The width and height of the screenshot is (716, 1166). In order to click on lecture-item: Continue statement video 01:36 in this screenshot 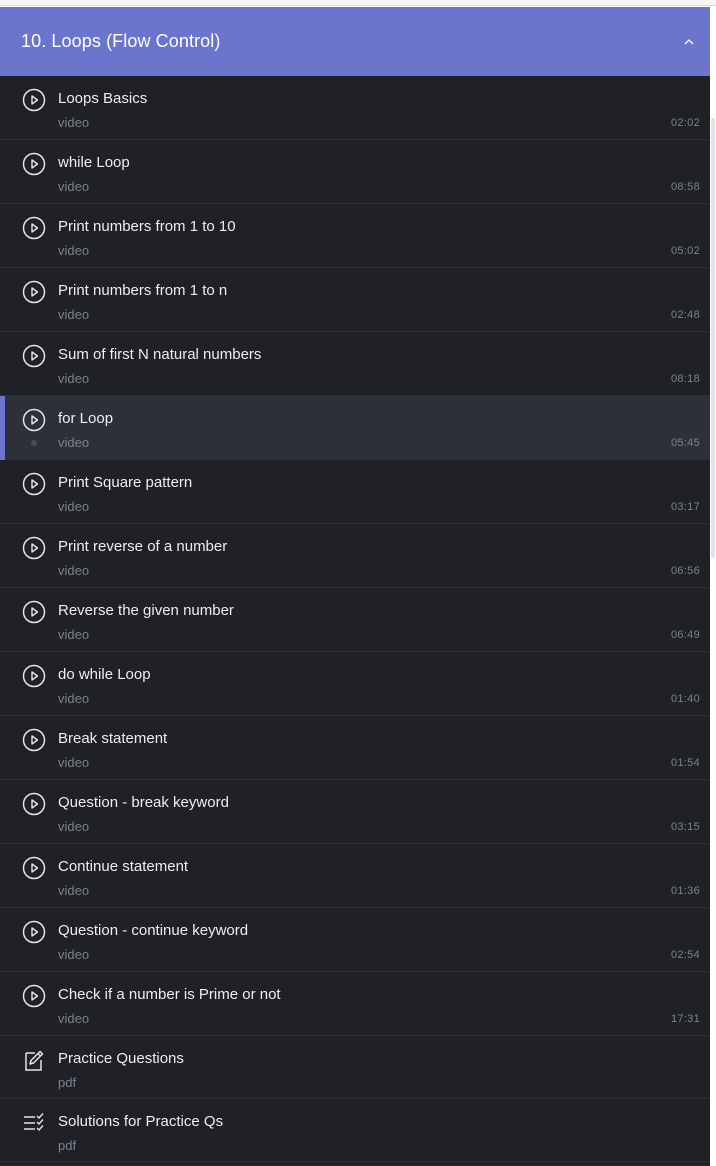, I will do `click(355, 876)`.